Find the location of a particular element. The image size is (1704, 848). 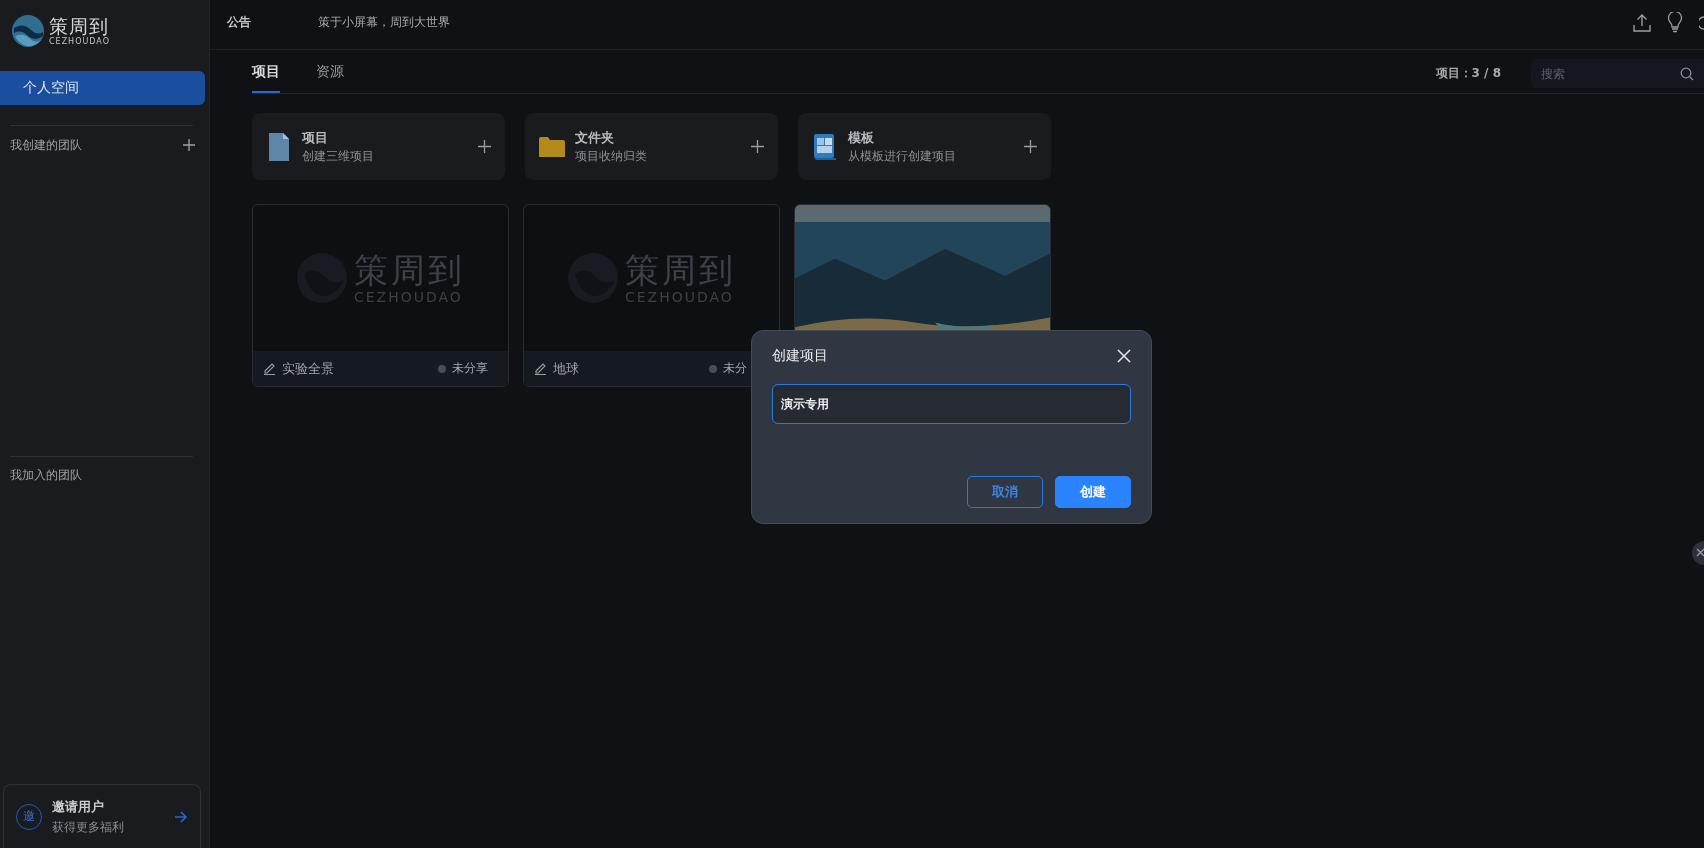

card-title: 项目 is located at coordinates (315, 138).